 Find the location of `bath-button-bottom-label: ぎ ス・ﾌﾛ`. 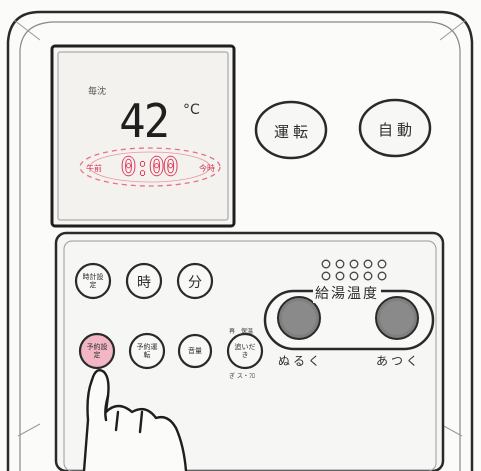

bath-button-bottom-label: ぎ ス・ﾌﾛ is located at coordinates (242, 376).